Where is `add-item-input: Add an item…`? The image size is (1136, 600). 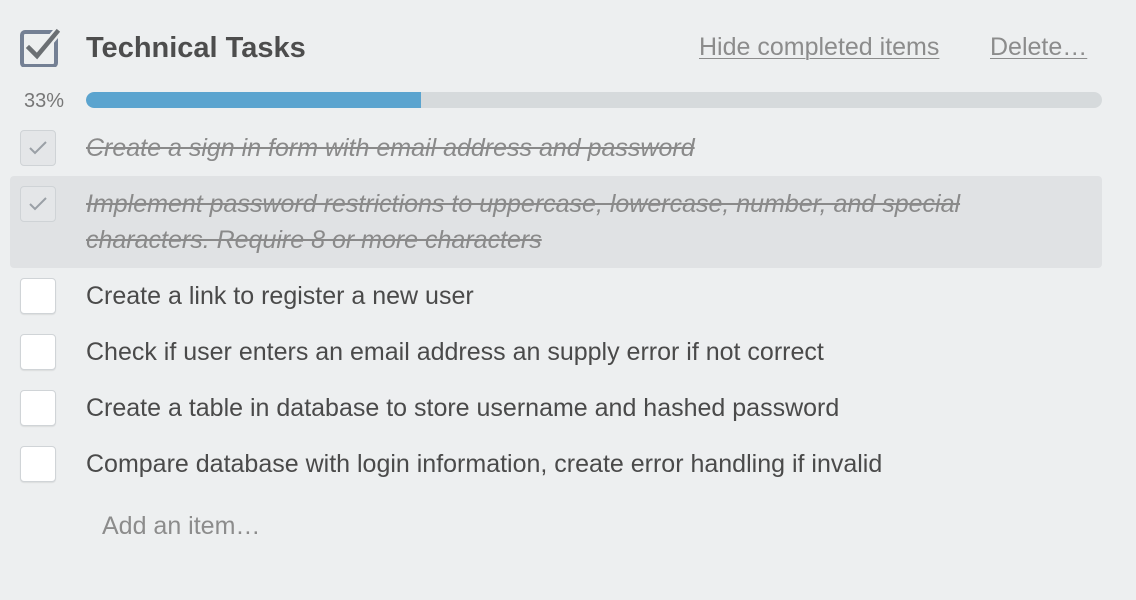
add-item-input: Add an item… is located at coordinates (181, 526).